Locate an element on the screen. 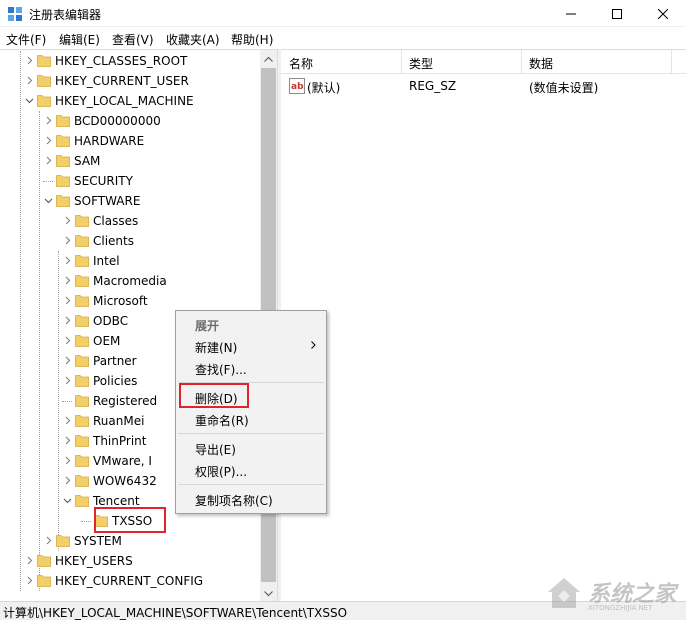 This screenshot has width=686, height=620. tree-item-intel: Intel is located at coordinates (130, 261).